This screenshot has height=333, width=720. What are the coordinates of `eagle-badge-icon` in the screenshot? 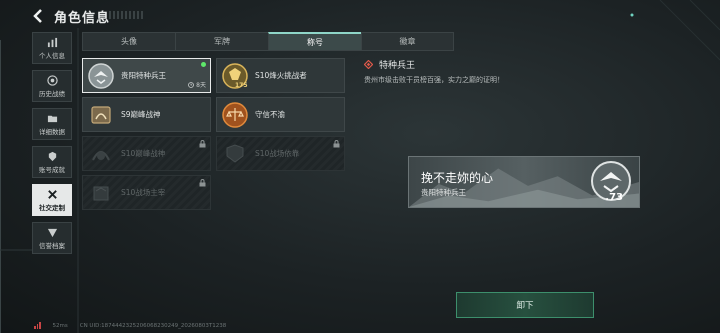 It's located at (101, 75).